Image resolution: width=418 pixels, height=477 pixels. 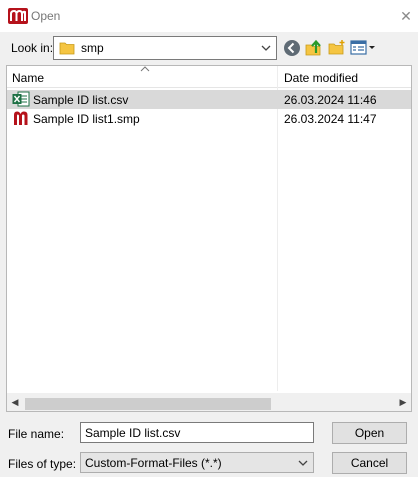 I want to click on file-date: 26.03.2024 11:47, so click(x=330, y=119).